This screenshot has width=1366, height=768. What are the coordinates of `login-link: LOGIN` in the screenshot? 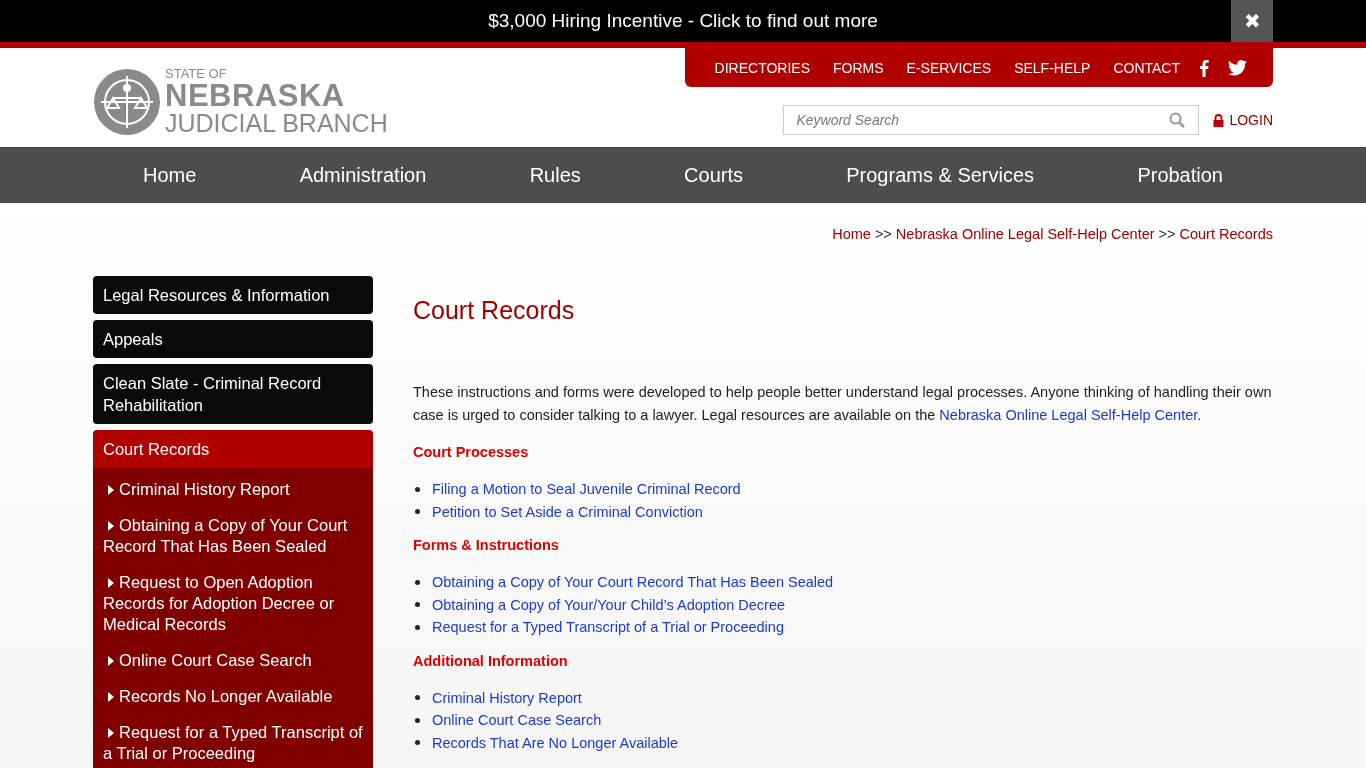 It's located at (1243, 120).